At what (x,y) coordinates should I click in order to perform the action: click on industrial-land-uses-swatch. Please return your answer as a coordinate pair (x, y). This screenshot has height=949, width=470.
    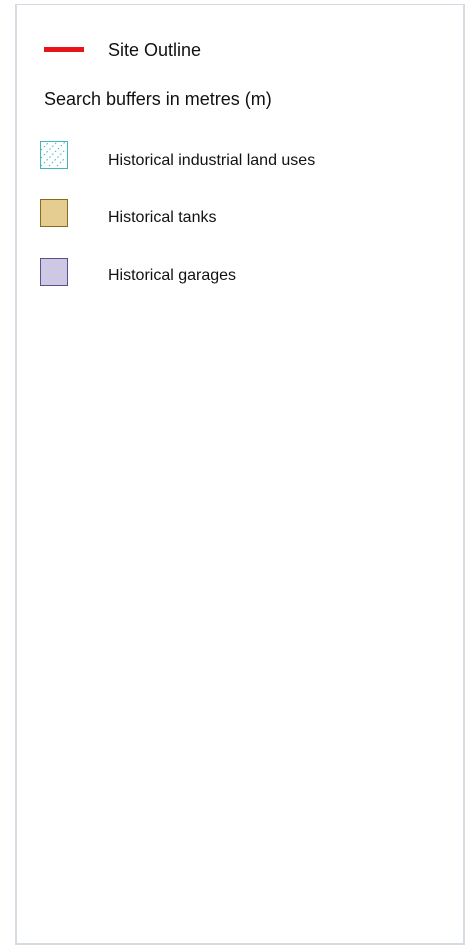
    Looking at the image, I should click on (54, 155).